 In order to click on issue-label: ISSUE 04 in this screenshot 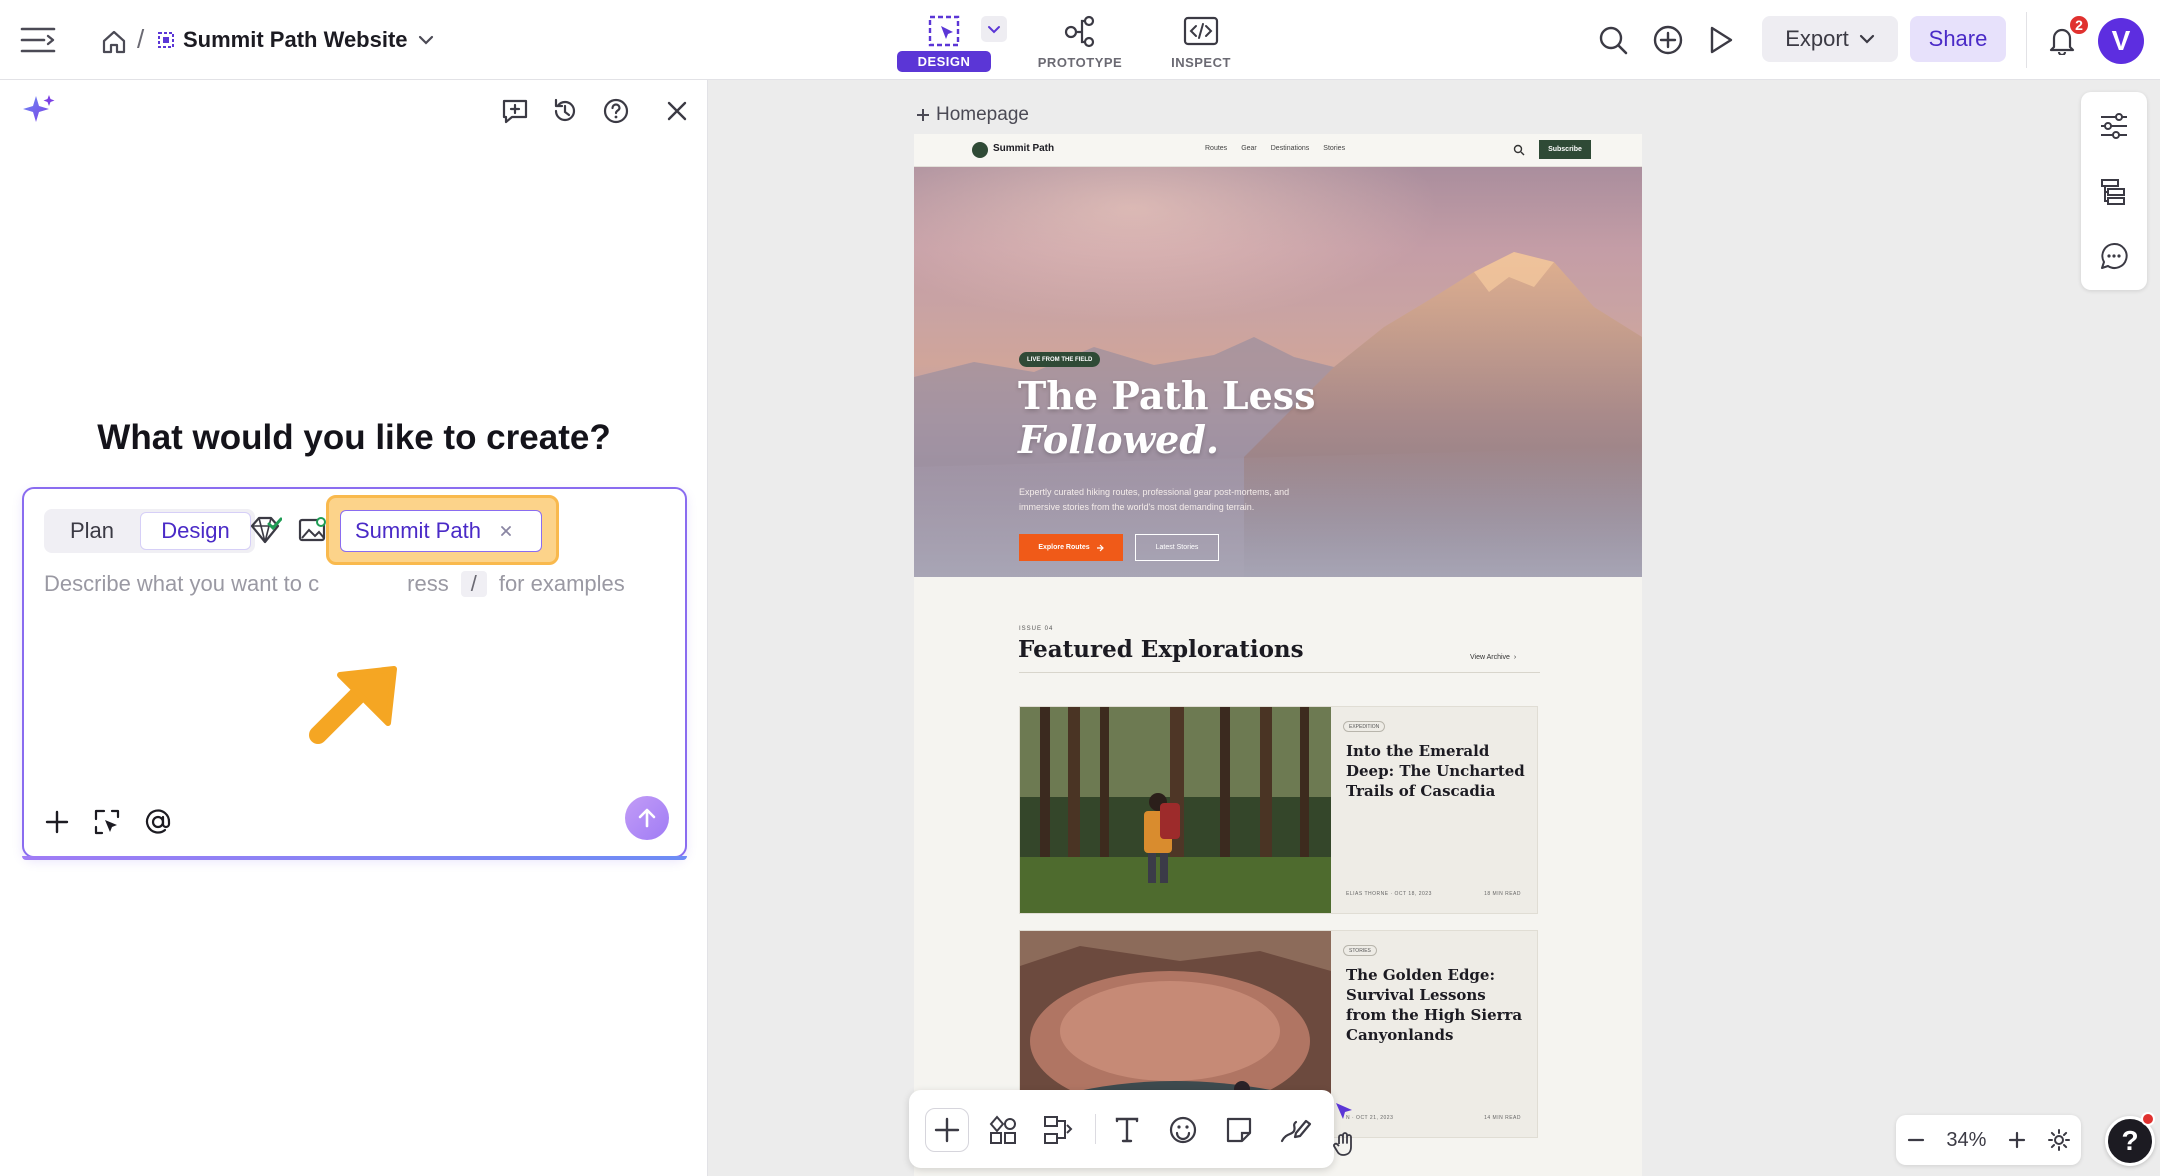, I will do `click(1036, 629)`.